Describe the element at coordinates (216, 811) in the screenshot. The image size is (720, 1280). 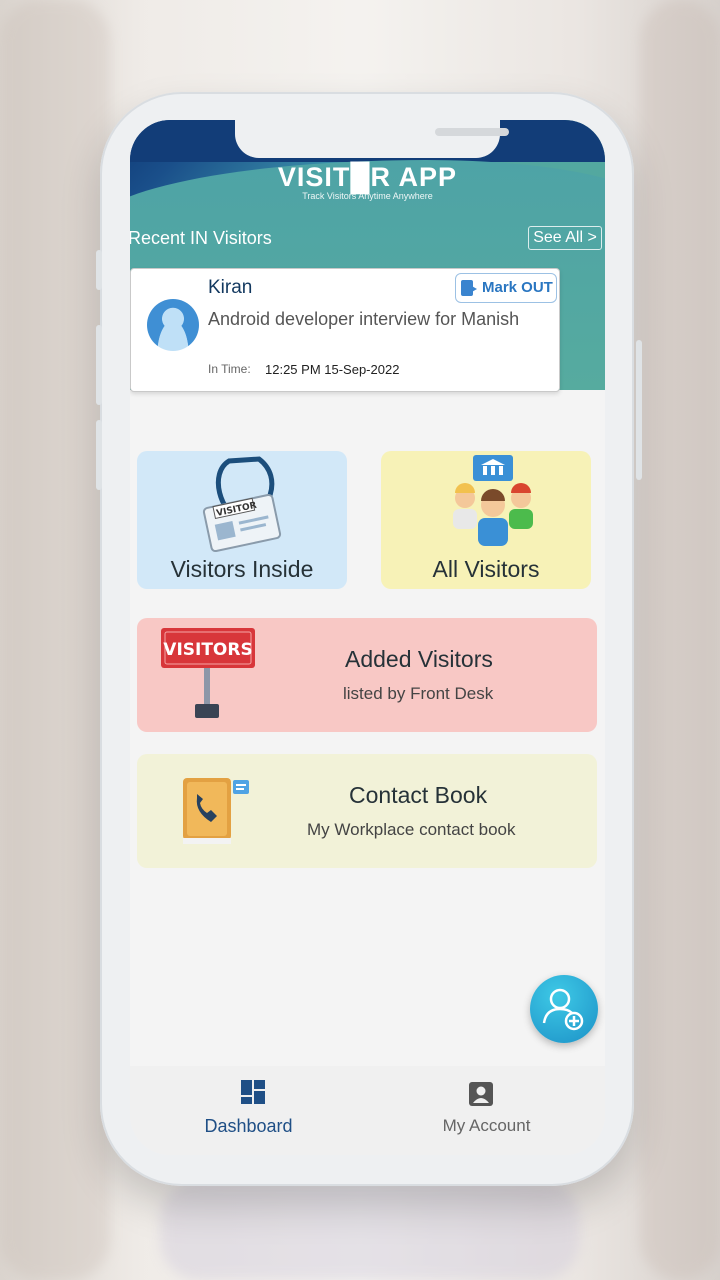
I see `contact-book-icon` at that location.